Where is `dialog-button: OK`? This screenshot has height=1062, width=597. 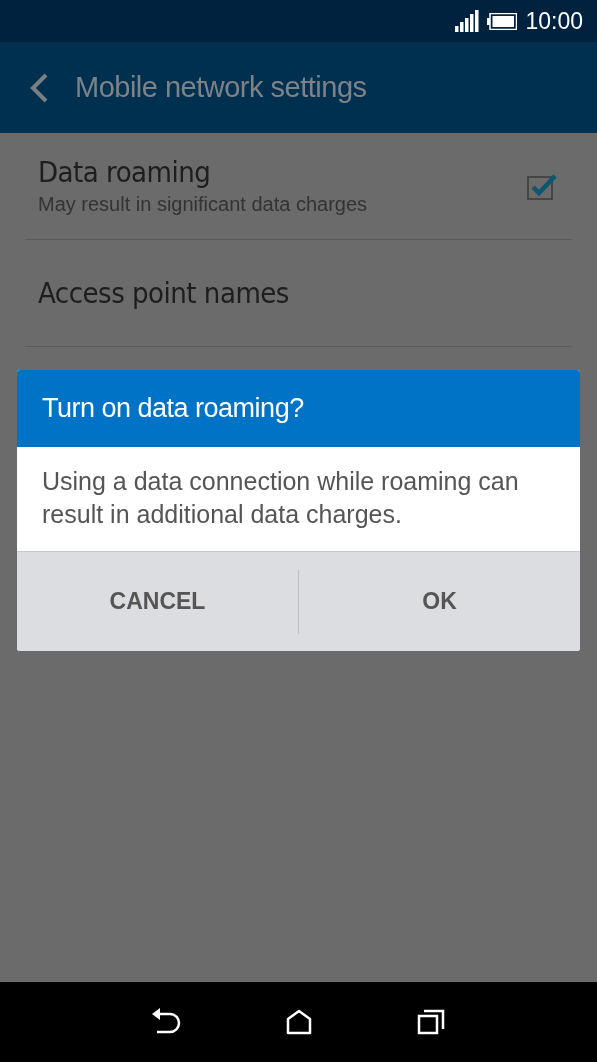
dialog-button: OK is located at coordinates (439, 601).